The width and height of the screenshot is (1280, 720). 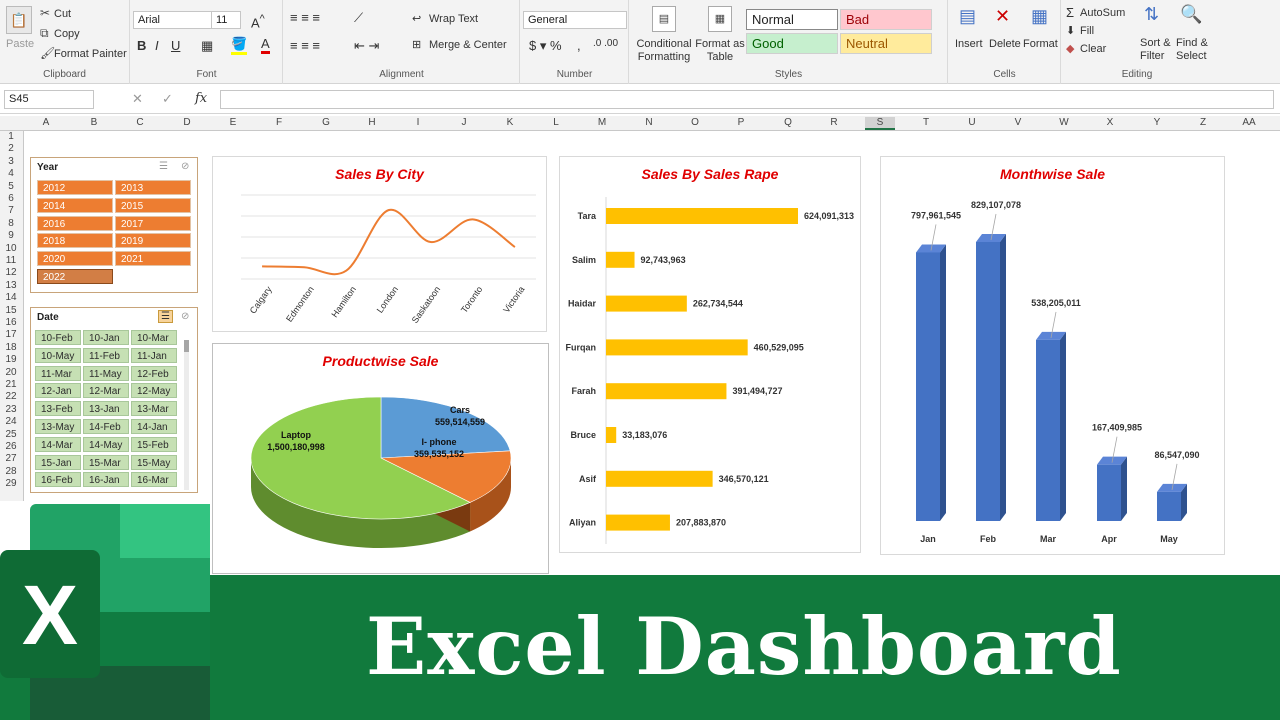 What do you see at coordinates (58, 355) in the screenshot?
I see `date-slicer-item: 10-May` at bounding box center [58, 355].